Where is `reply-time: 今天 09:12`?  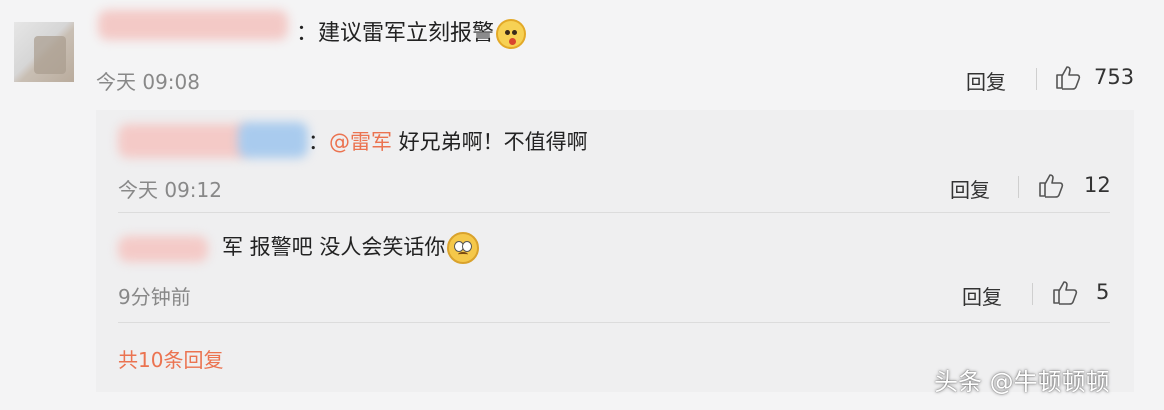
reply-time: 今天 09:12 is located at coordinates (170, 190).